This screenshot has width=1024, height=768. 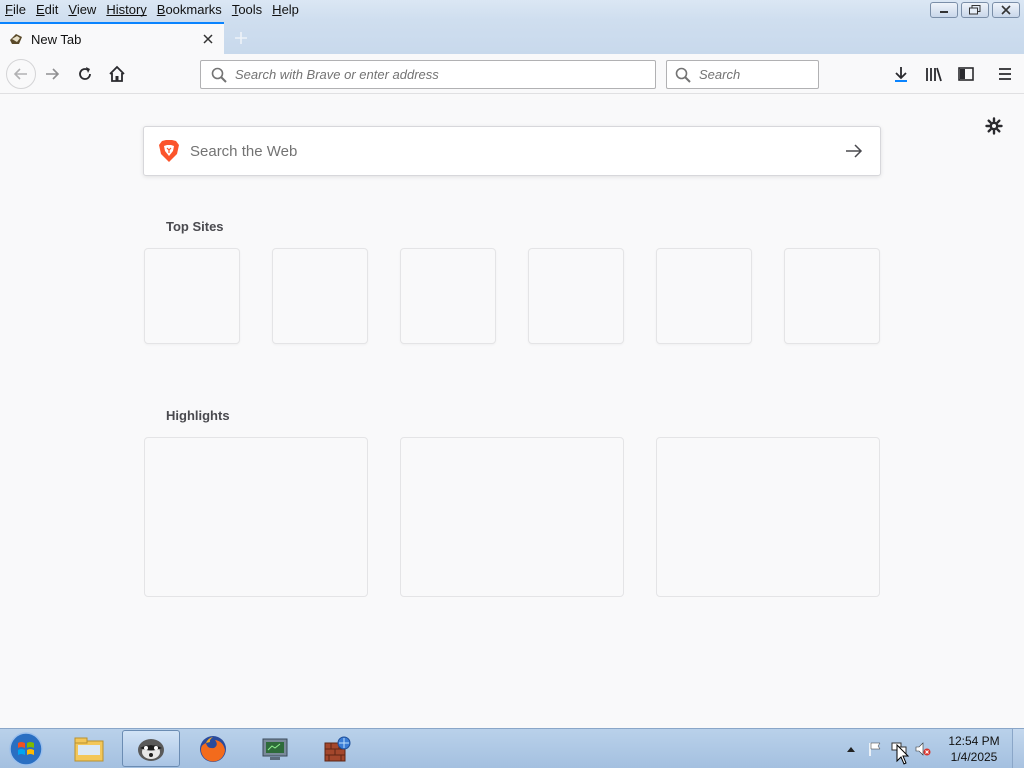 I want to click on address-bar: Search with Brave or enter address, so click(x=428, y=74).